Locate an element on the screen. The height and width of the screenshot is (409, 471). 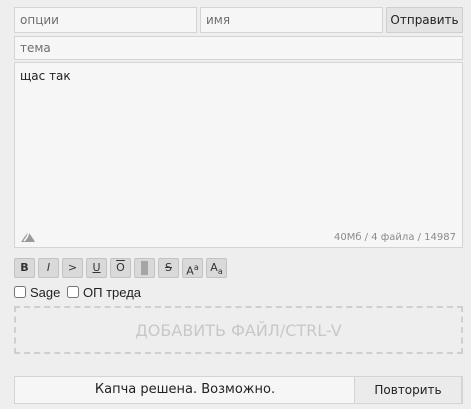
strike-button: S is located at coordinates (168, 268).